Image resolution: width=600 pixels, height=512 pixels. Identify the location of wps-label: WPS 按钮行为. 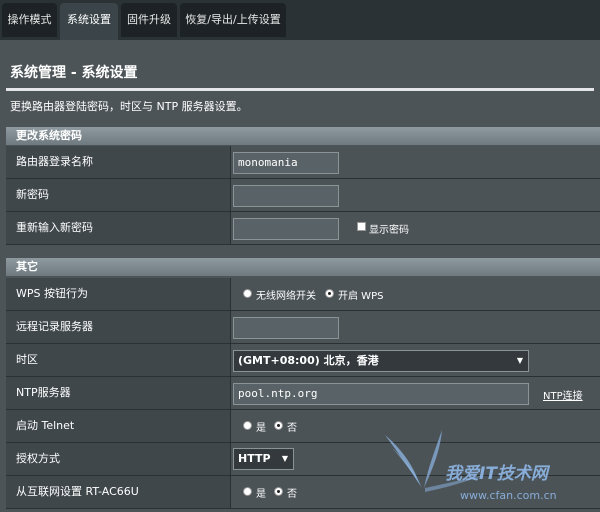
(118, 294).